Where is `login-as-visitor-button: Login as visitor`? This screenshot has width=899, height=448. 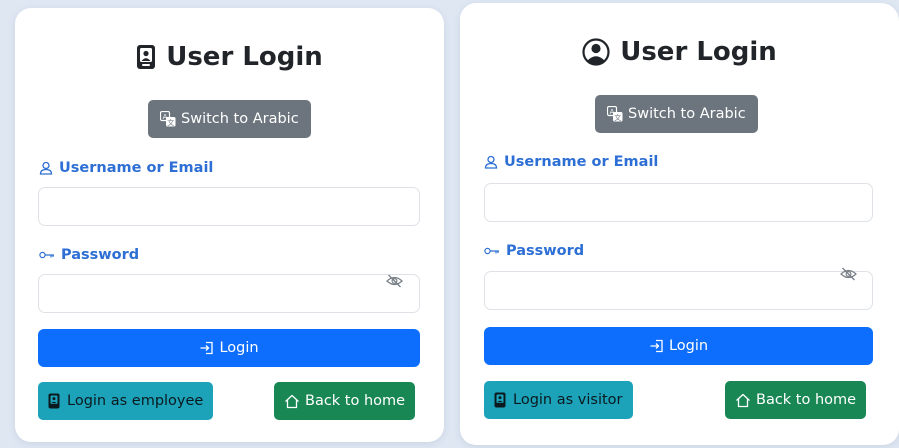
login-as-visitor-button: Login as visitor is located at coordinates (558, 400).